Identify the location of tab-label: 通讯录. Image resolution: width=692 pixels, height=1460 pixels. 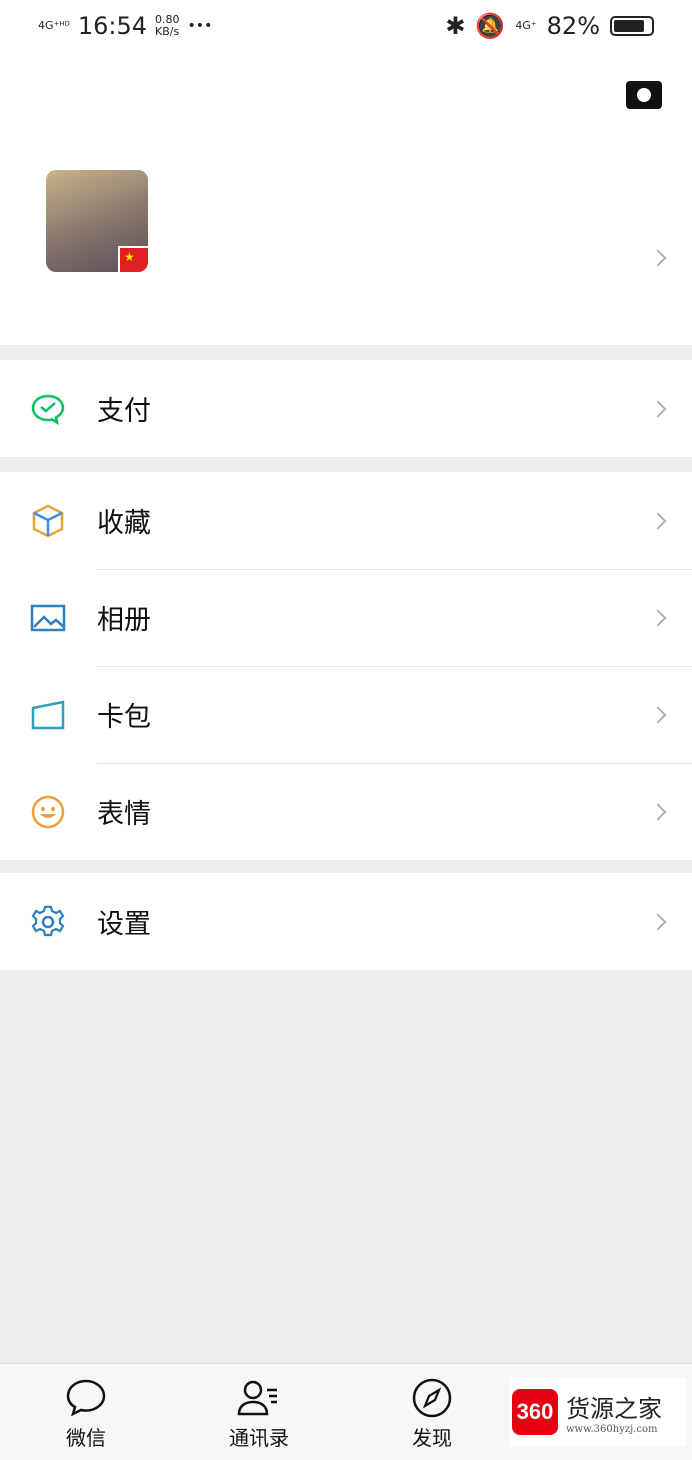
(259, 1438).